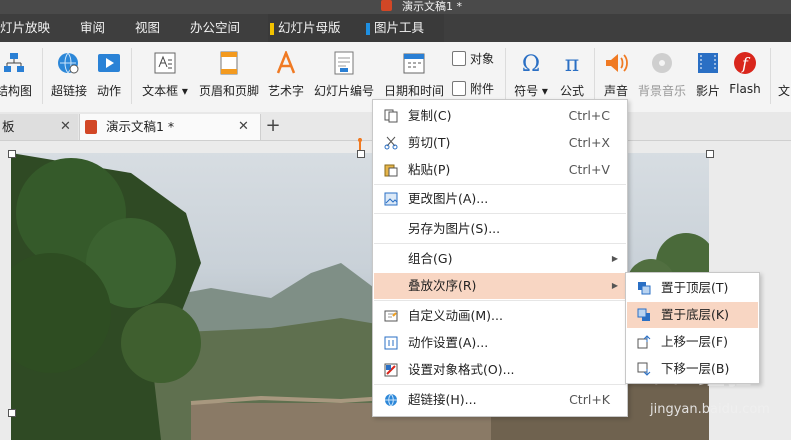 This screenshot has width=791, height=440. Describe the element at coordinates (708, 77) in the screenshot. I see `movie-button: 影片` at that location.